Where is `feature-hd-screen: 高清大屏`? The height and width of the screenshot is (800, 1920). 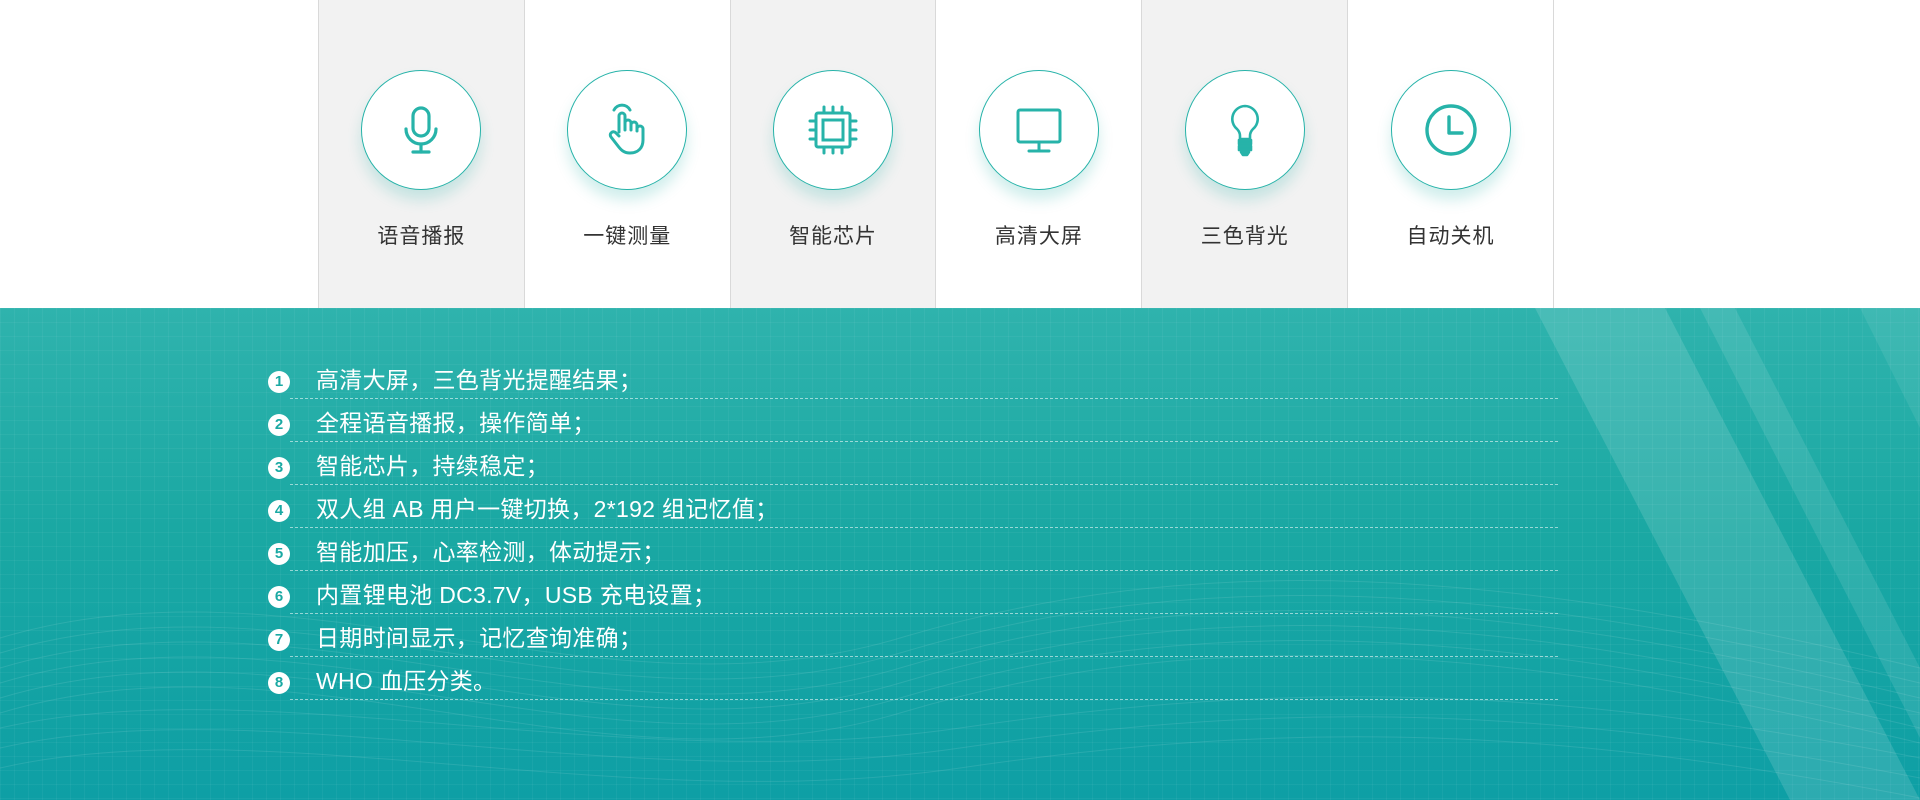 feature-hd-screen: 高清大屏 is located at coordinates (1039, 154).